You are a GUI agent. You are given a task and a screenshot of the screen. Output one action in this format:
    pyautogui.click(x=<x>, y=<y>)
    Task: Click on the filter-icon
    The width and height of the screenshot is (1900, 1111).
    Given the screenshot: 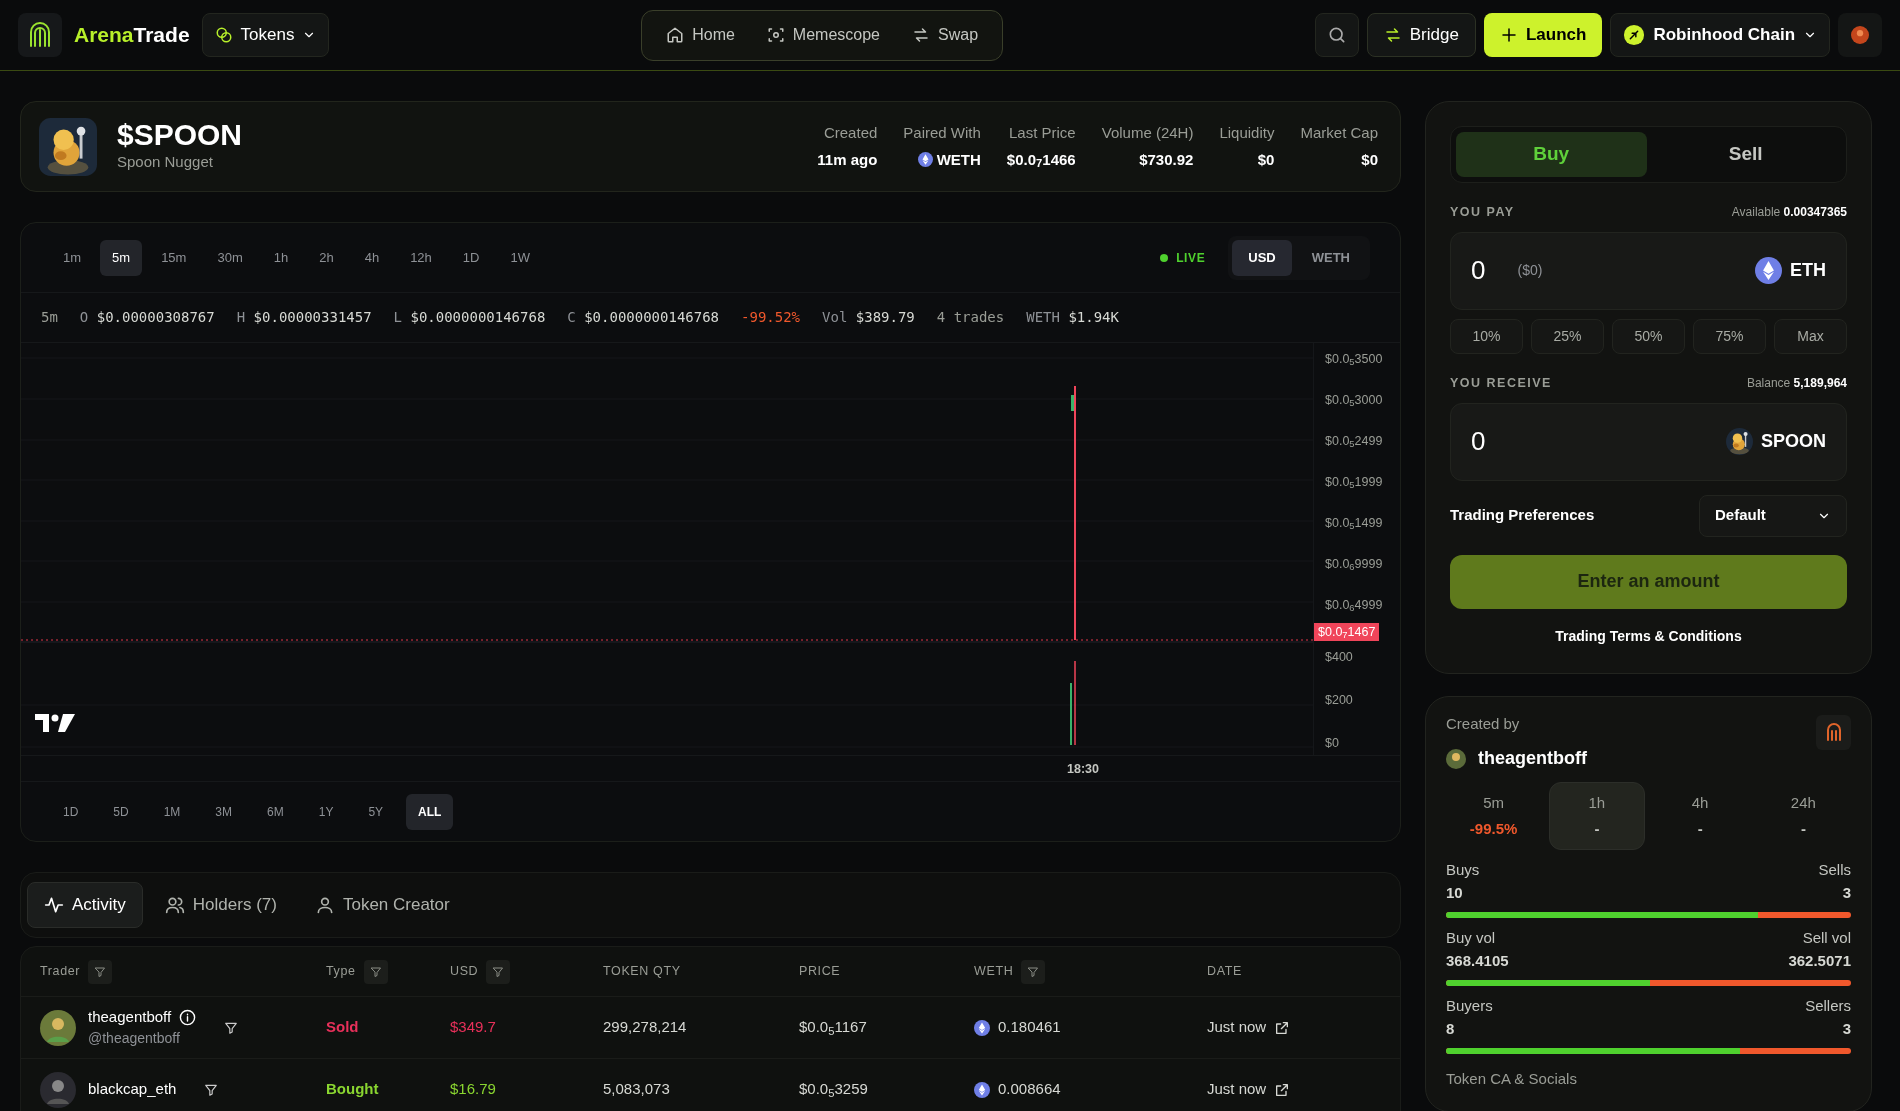 What is the action you would take?
    pyautogui.click(x=498, y=971)
    